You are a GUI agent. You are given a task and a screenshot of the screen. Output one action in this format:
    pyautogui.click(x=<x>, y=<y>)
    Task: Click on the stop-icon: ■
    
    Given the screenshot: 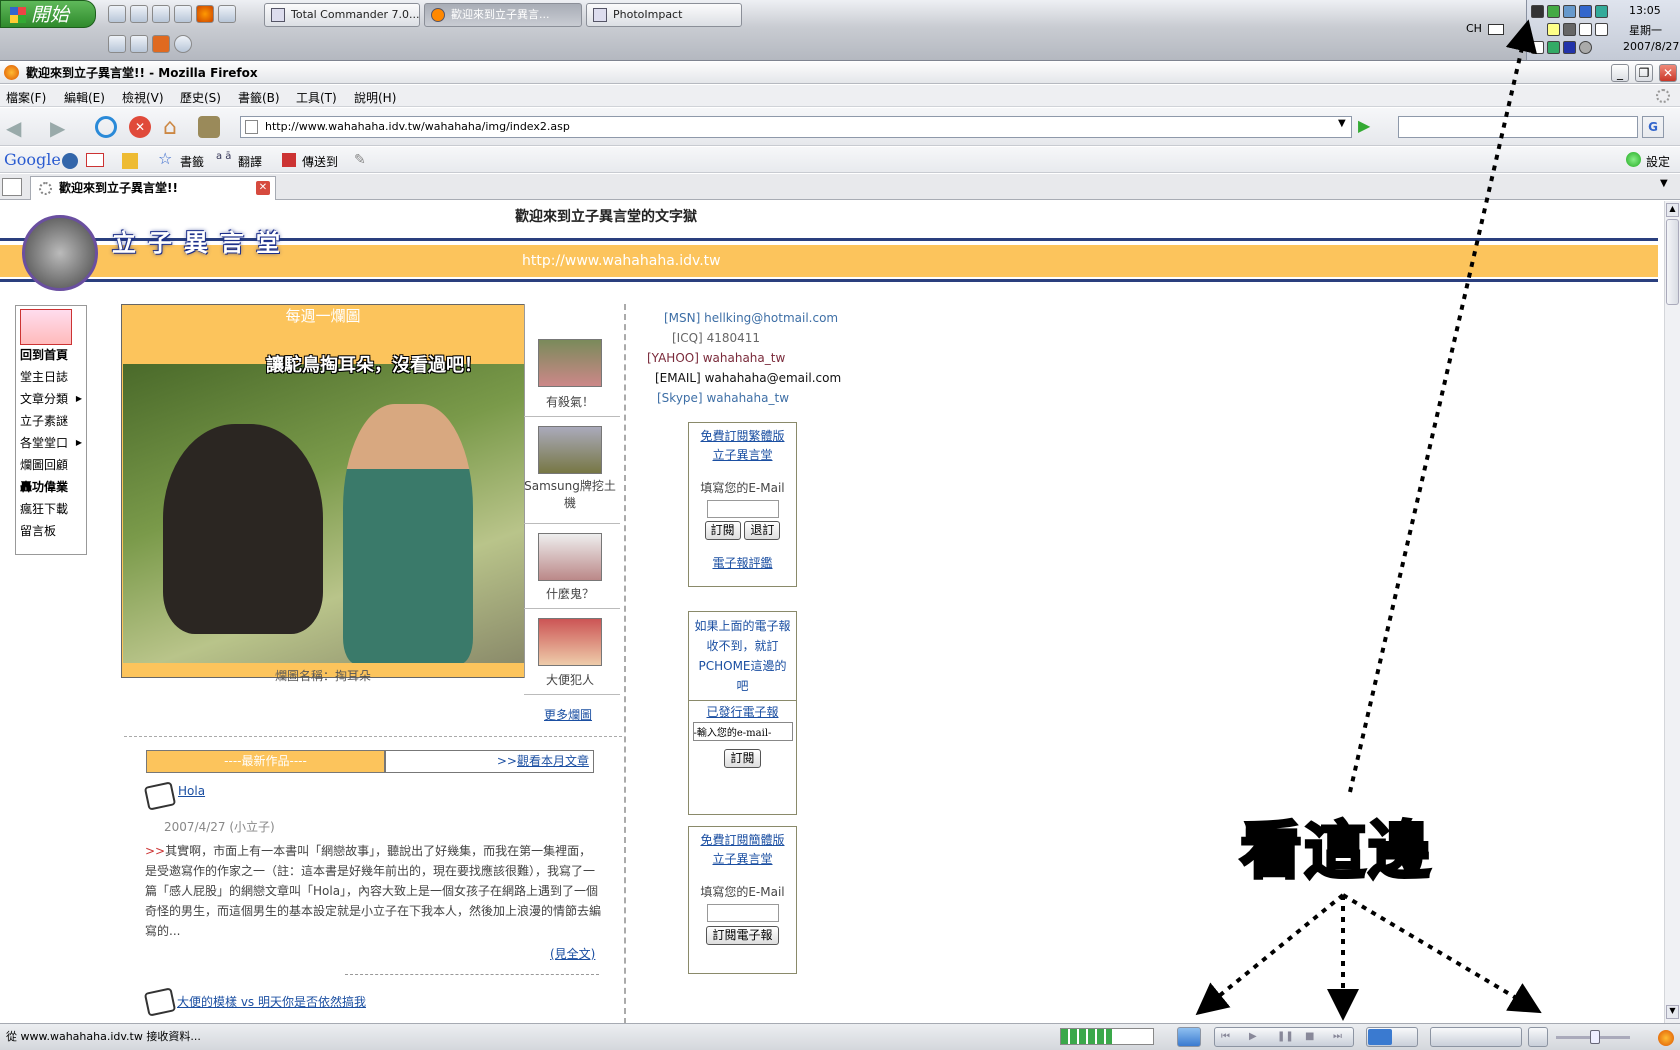 What is the action you would take?
    pyautogui.click(x=1309, y=1036)
    